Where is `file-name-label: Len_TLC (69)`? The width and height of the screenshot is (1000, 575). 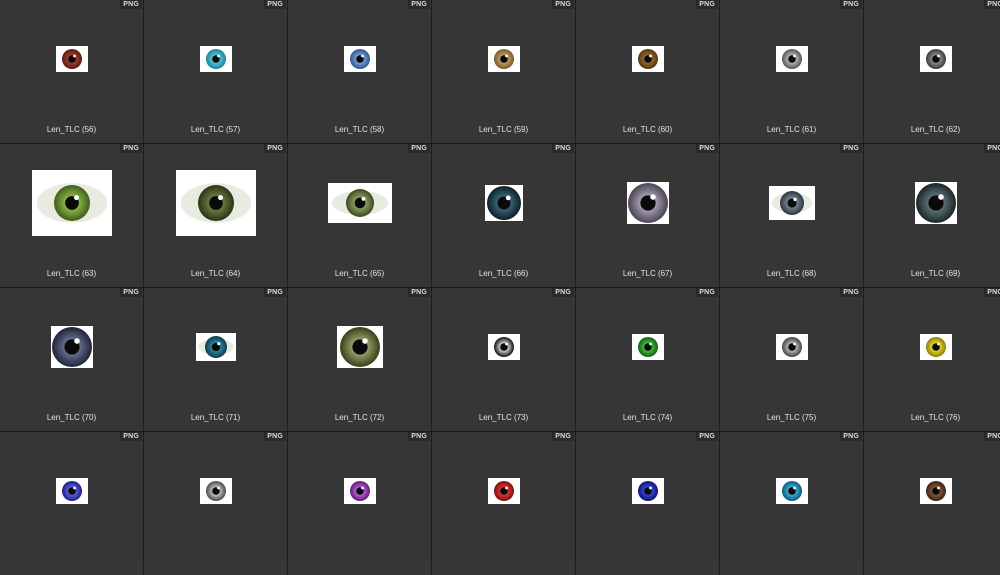 file-name-label: Len_TLC (69) is located at coordinates (935, 273).